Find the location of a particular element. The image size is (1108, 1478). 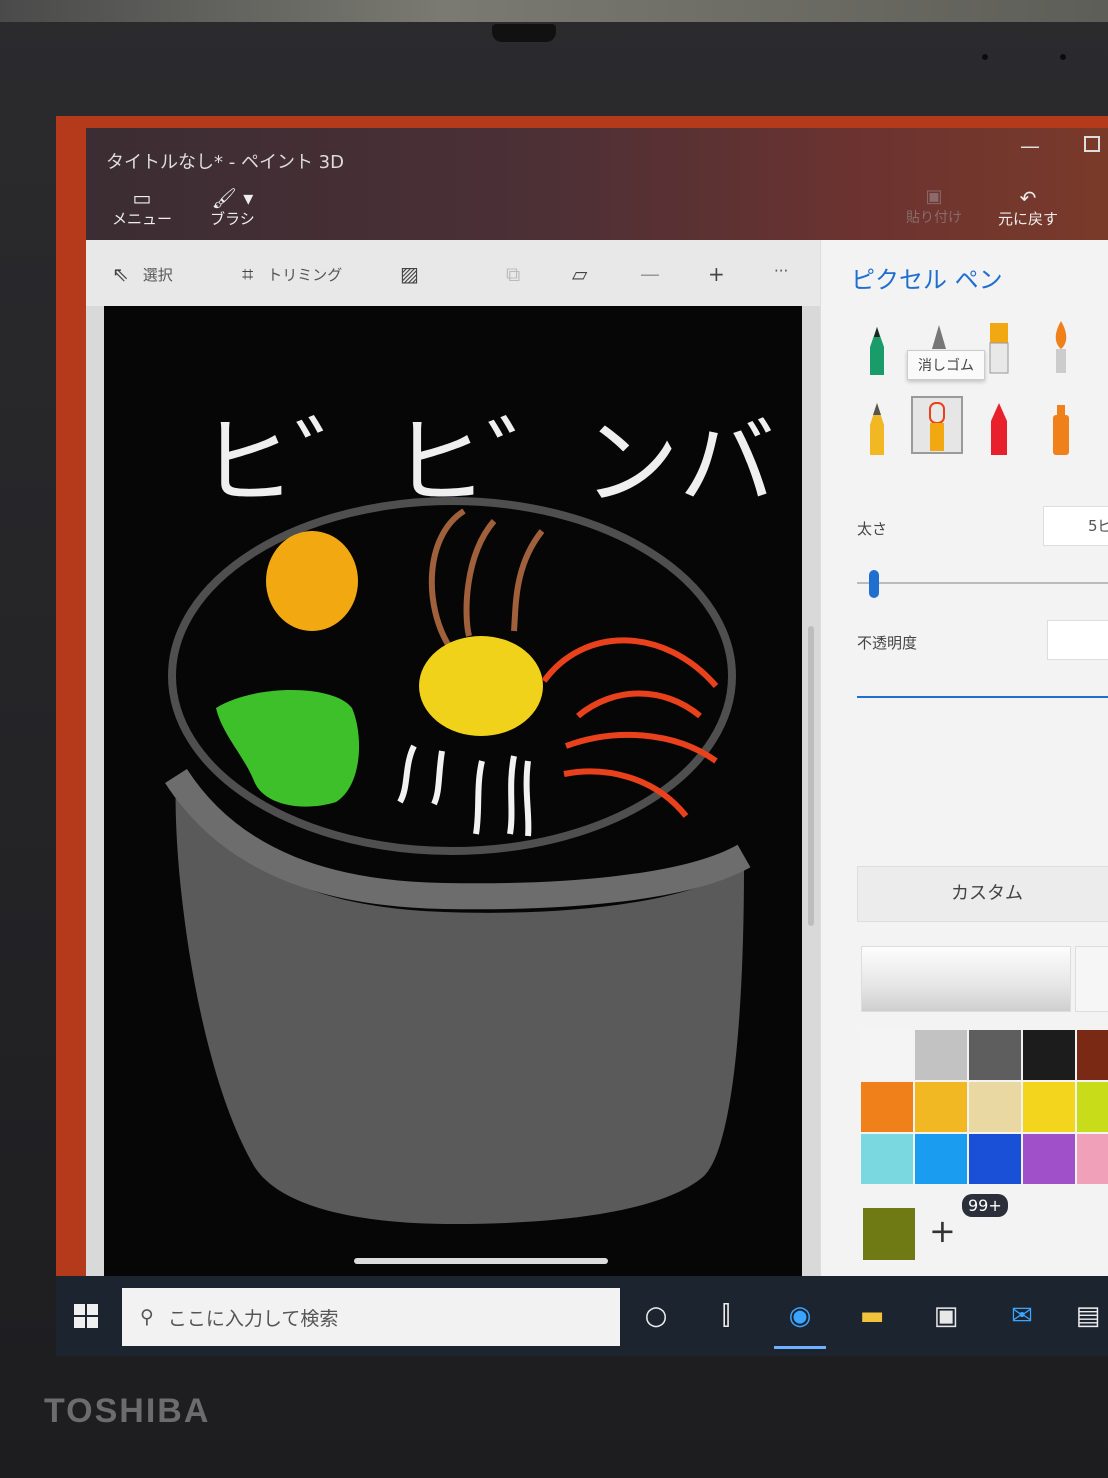

select-label: 選択 is located at coordinates (157, 274).